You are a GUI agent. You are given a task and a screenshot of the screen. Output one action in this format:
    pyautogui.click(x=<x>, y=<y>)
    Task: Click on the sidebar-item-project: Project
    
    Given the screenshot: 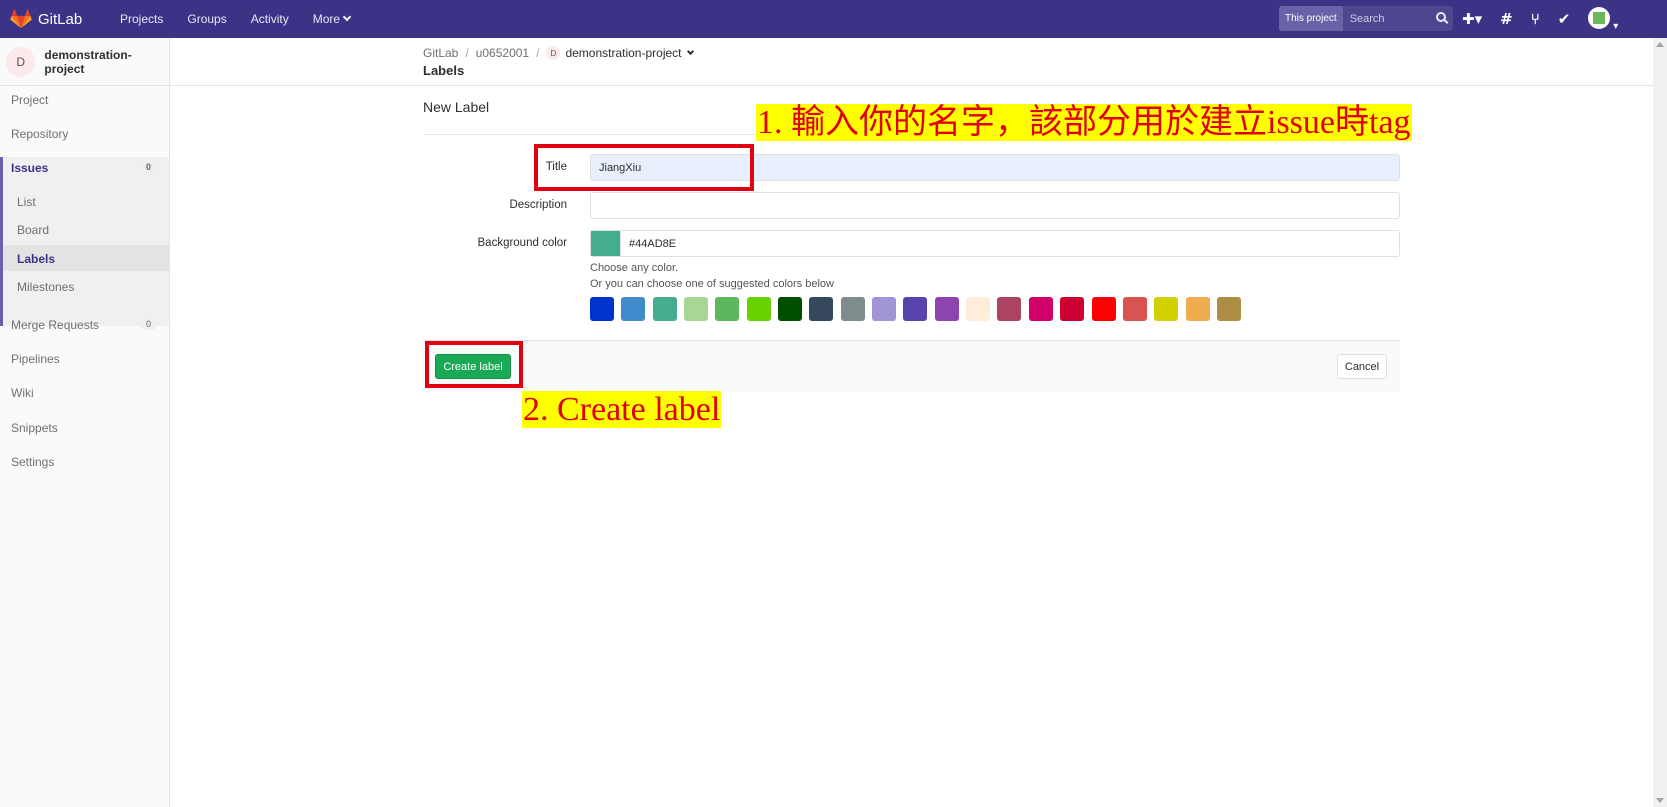 What is the action you would take?
    pyautogui.click(x=84, y=100)
    